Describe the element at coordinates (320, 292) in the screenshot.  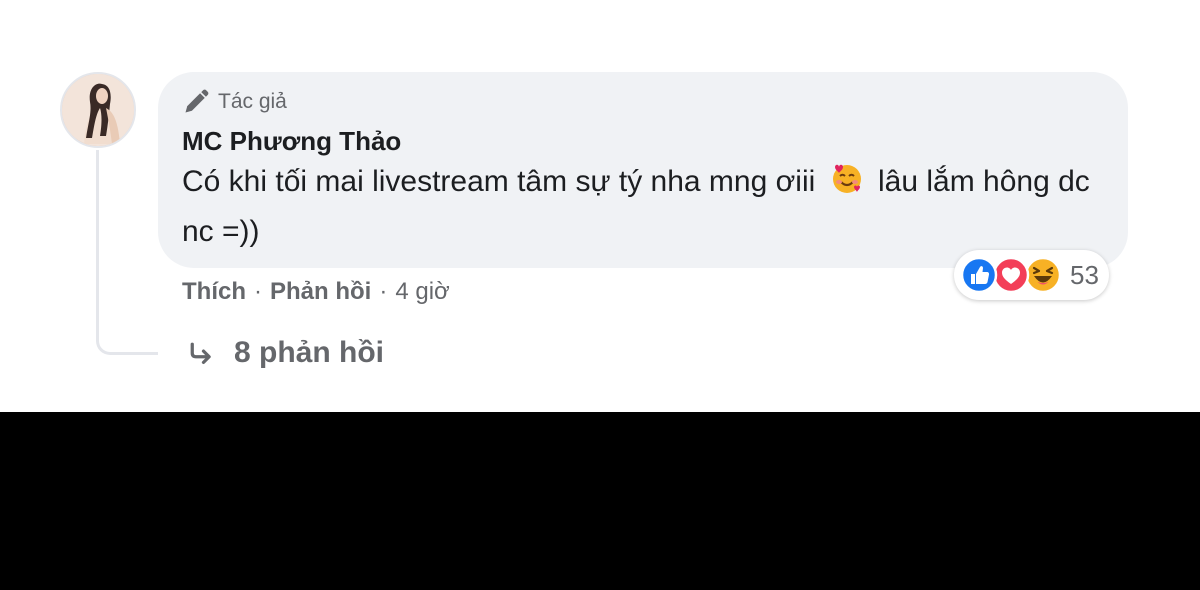
I see `reply-button: Phản hồi` at that location.